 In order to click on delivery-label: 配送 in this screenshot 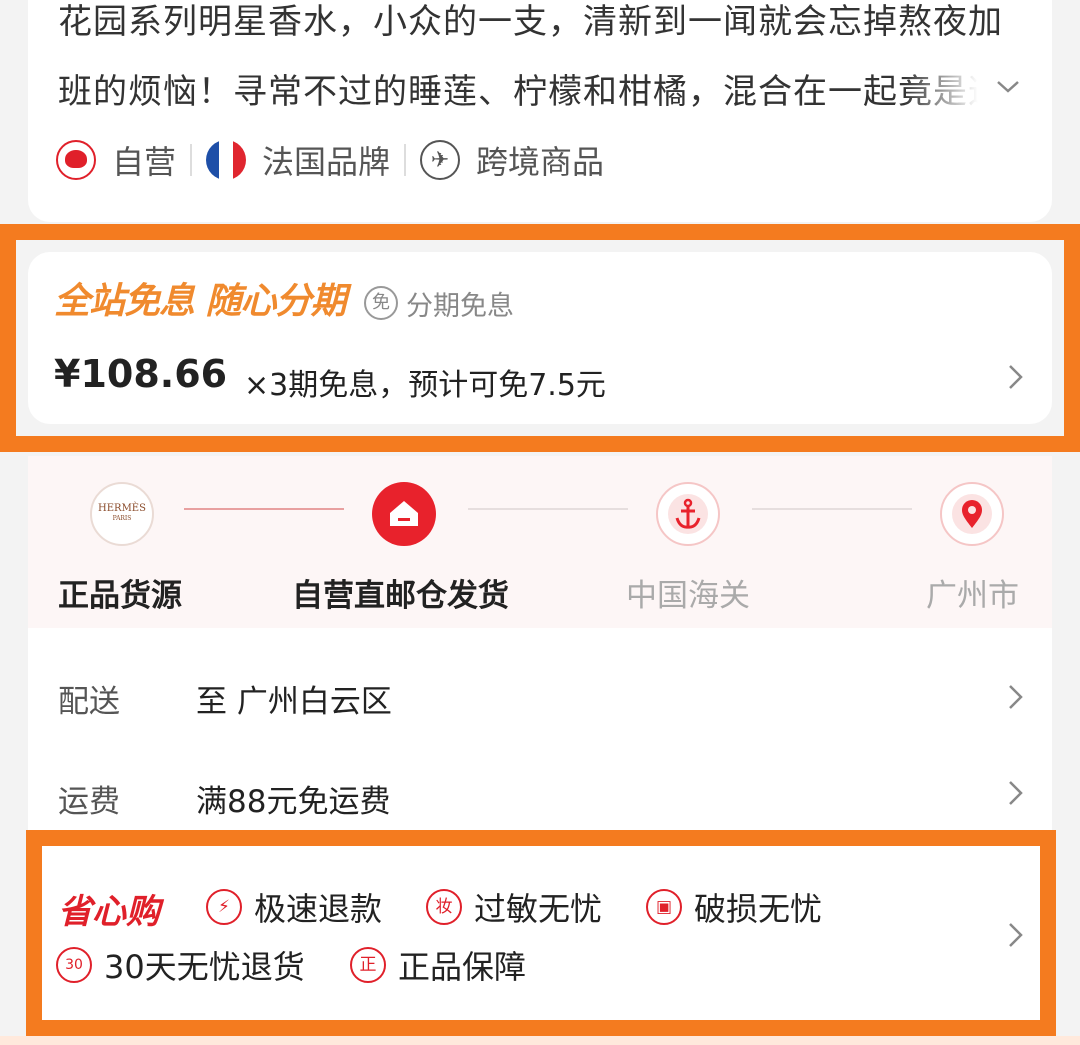, I will do `click(89, 702)`.